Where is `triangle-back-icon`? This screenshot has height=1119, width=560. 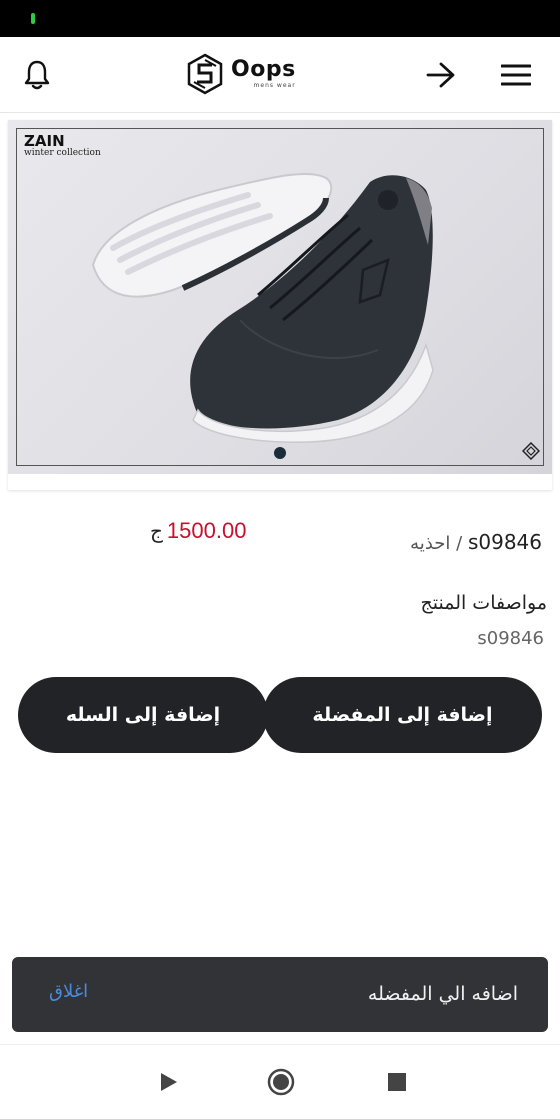
triangle-back-icon is located at coordinates (169, 1082).